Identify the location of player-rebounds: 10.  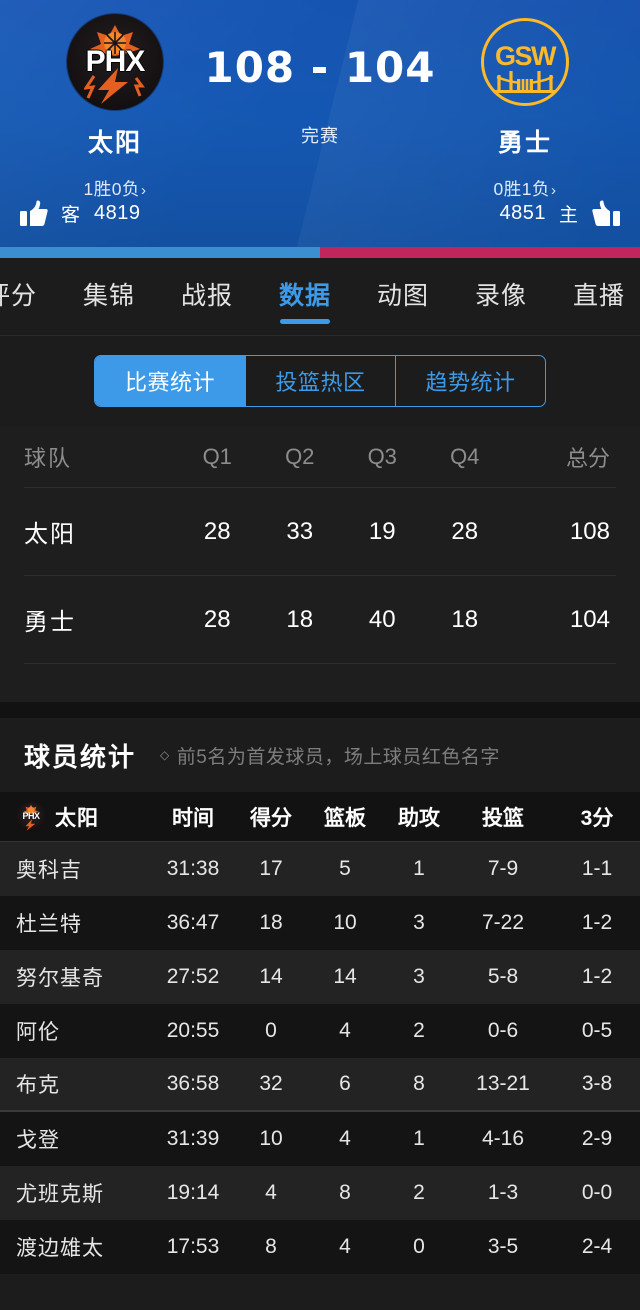
(345, 922).